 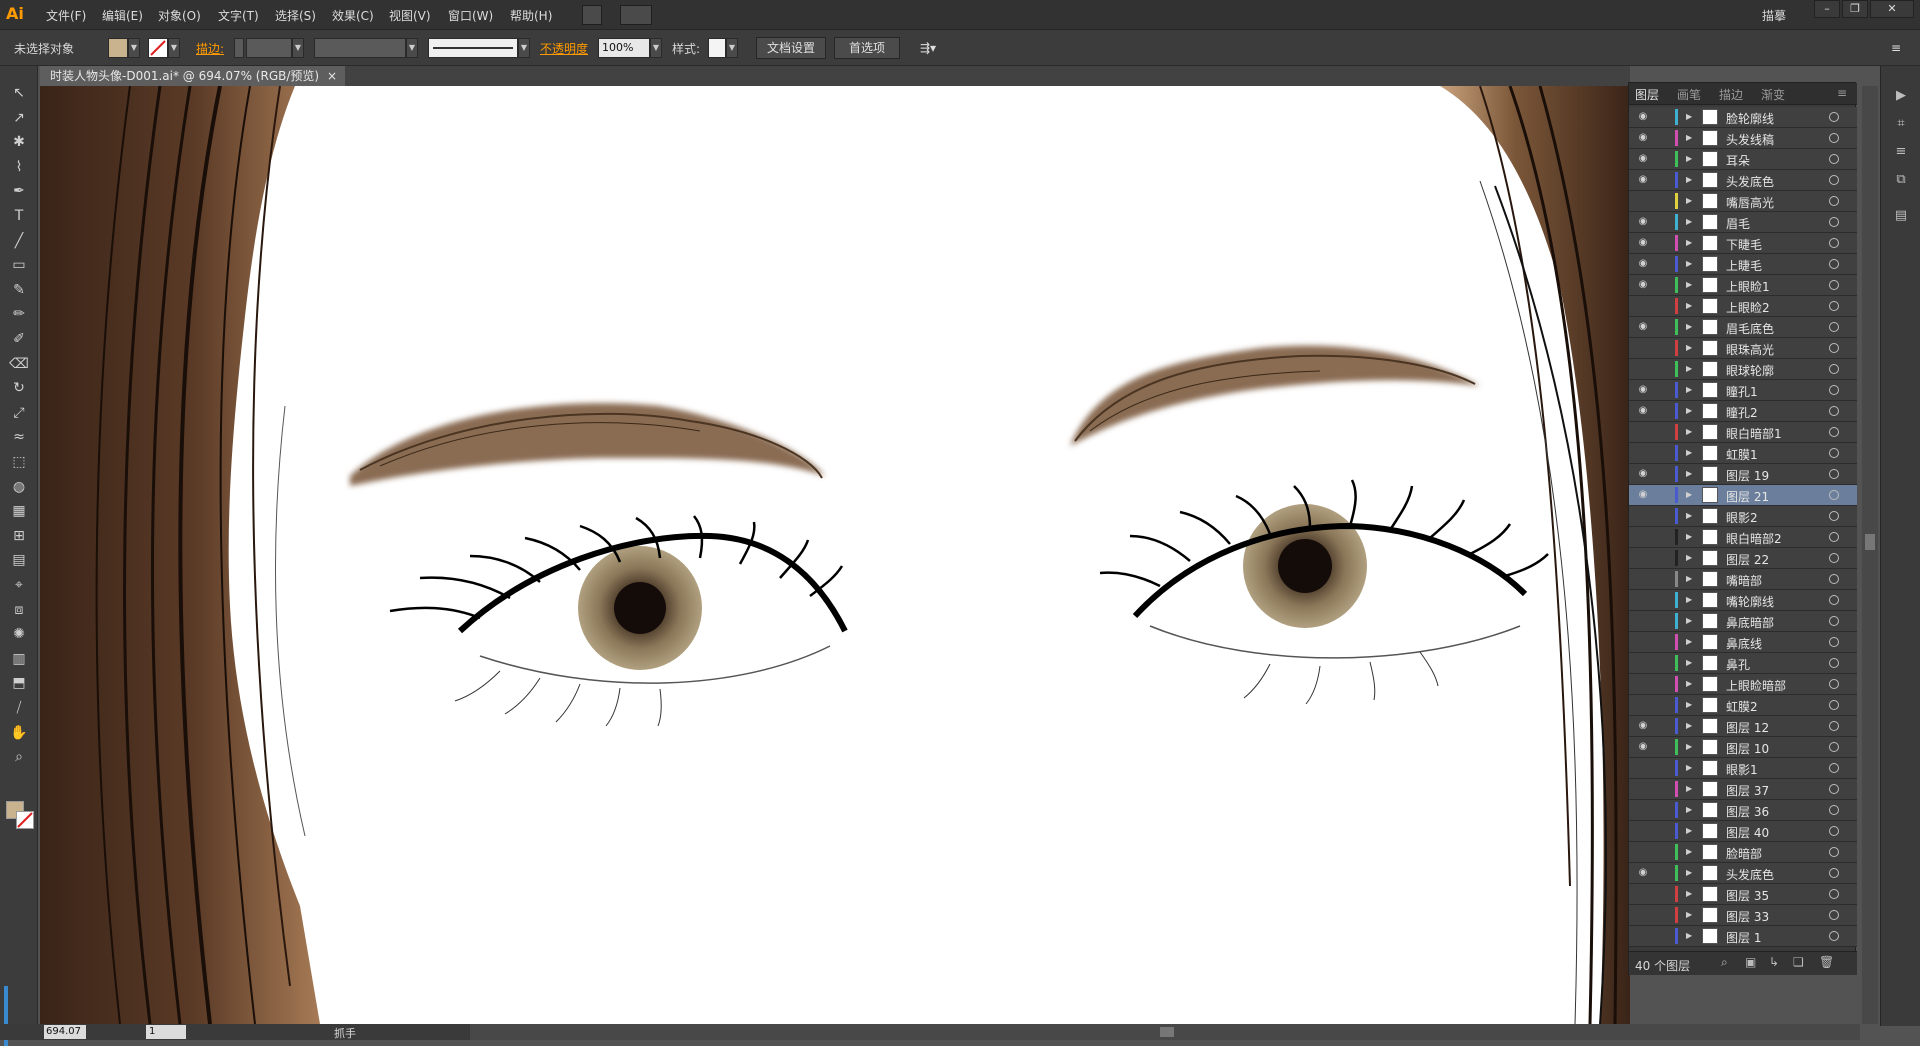 What do you see at coordinates (1743, 642) in the screenshot?
I see `layer-row: ▶ 鼻底线` at bounding box center [1743, 642].